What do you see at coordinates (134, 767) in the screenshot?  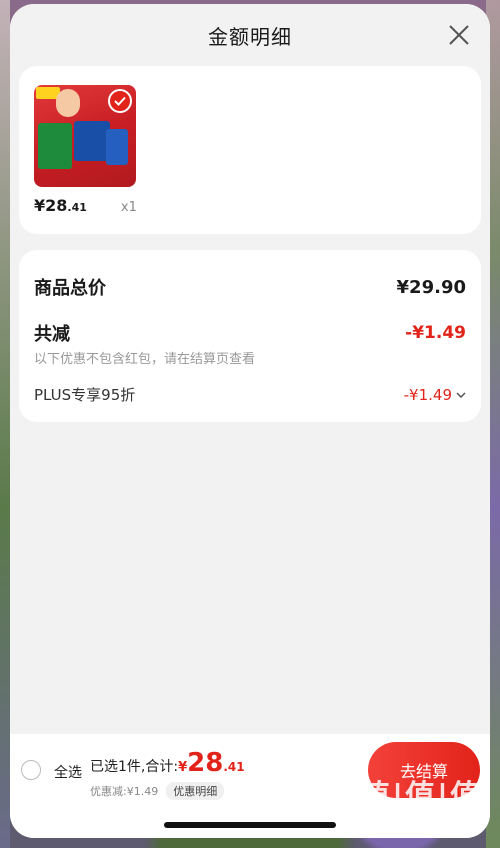 I see `selected-count-text: 已选1件,合计:` at bounding box center [134, 767].